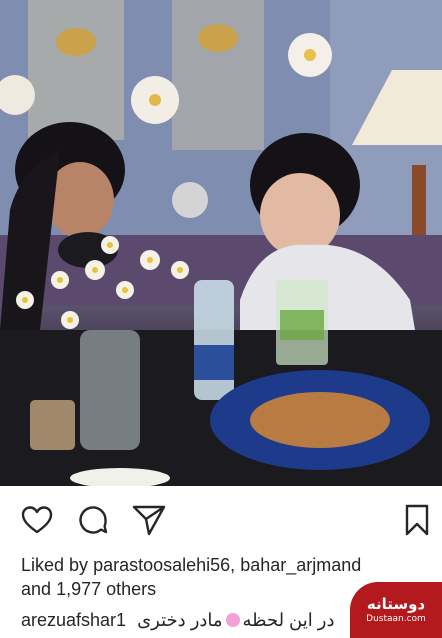 This screenshot has width=442, height=638. I want to click on likes-prefix: Liked by, so click(55, 565).